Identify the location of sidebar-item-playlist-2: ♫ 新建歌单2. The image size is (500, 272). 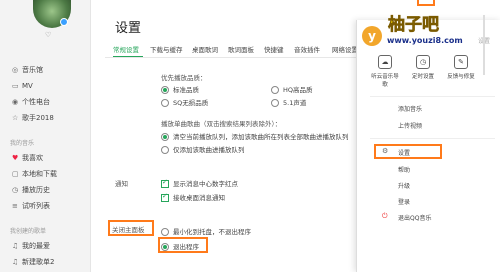
(33, 262).